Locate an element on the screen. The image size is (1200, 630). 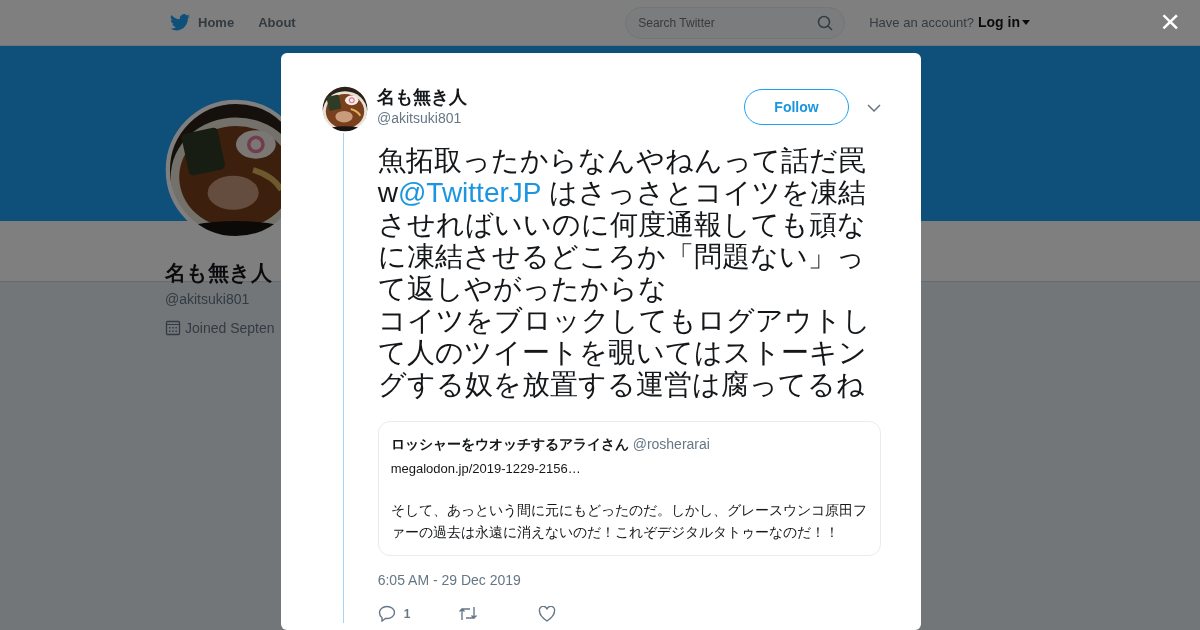
mention-link: @TwitterJP is located at coordinates (469, 192).